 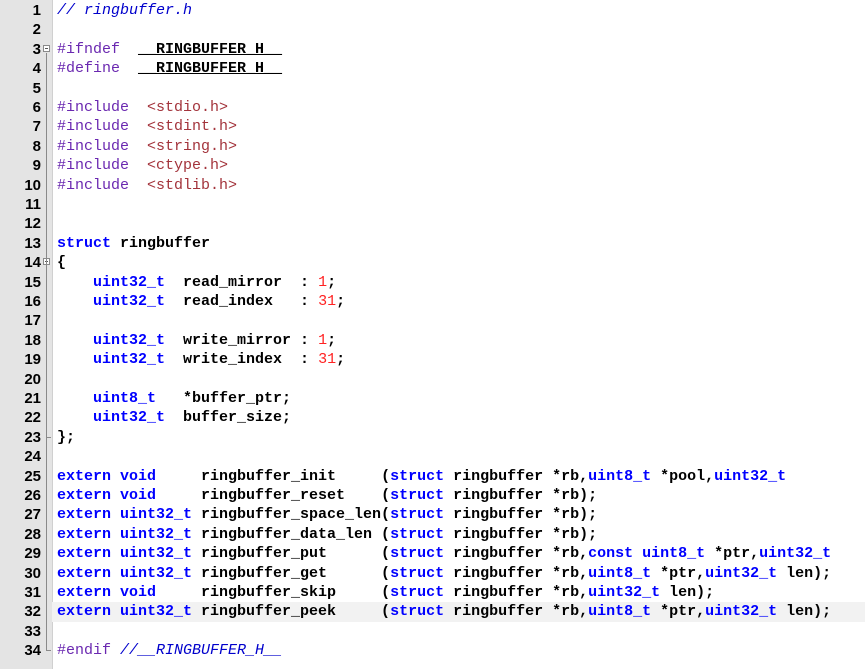 What do you see at coordinates (46, 347) in the screenshot?
I see `fold-guide-line` at bounding box center [46, 347].